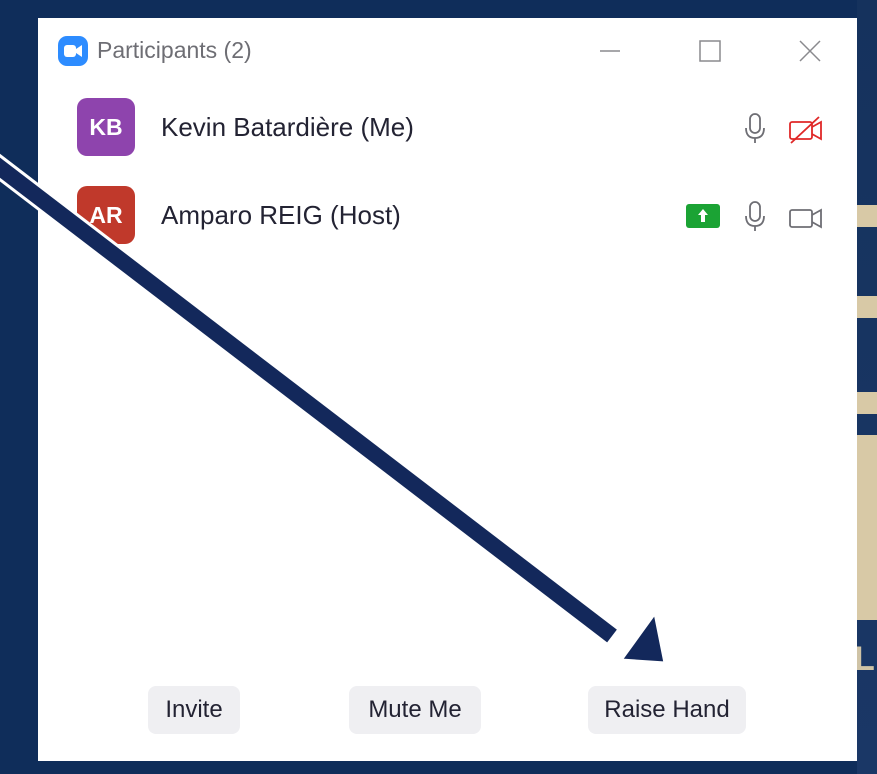  I want to click on minimize-icon, so click(610, 51).